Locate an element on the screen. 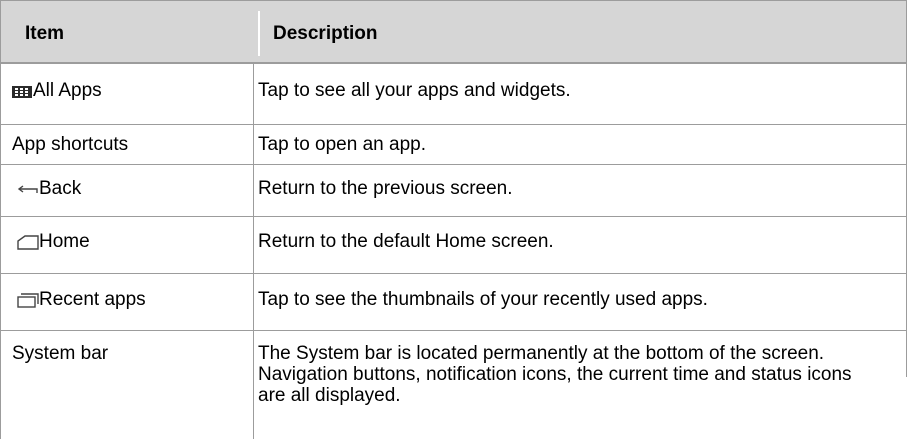 Image resolution: width=911 pixels, height=440 pixels. row-item-cell: Home is located at coordinates (53, 242).